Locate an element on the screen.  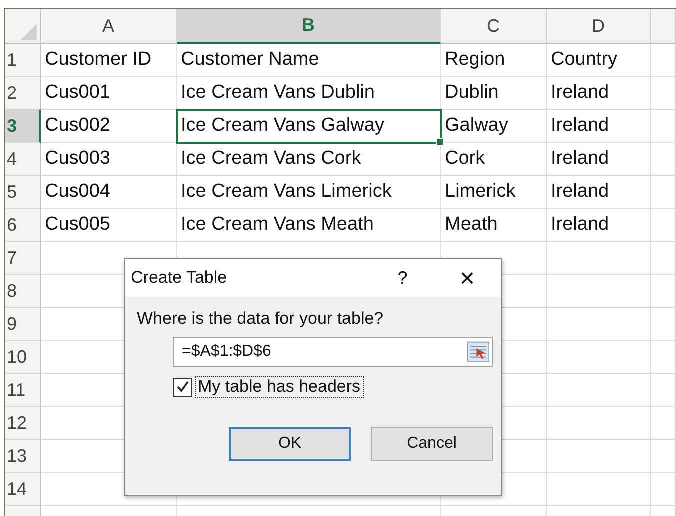
dialog-button: OK is located at coordinates (290, 444).